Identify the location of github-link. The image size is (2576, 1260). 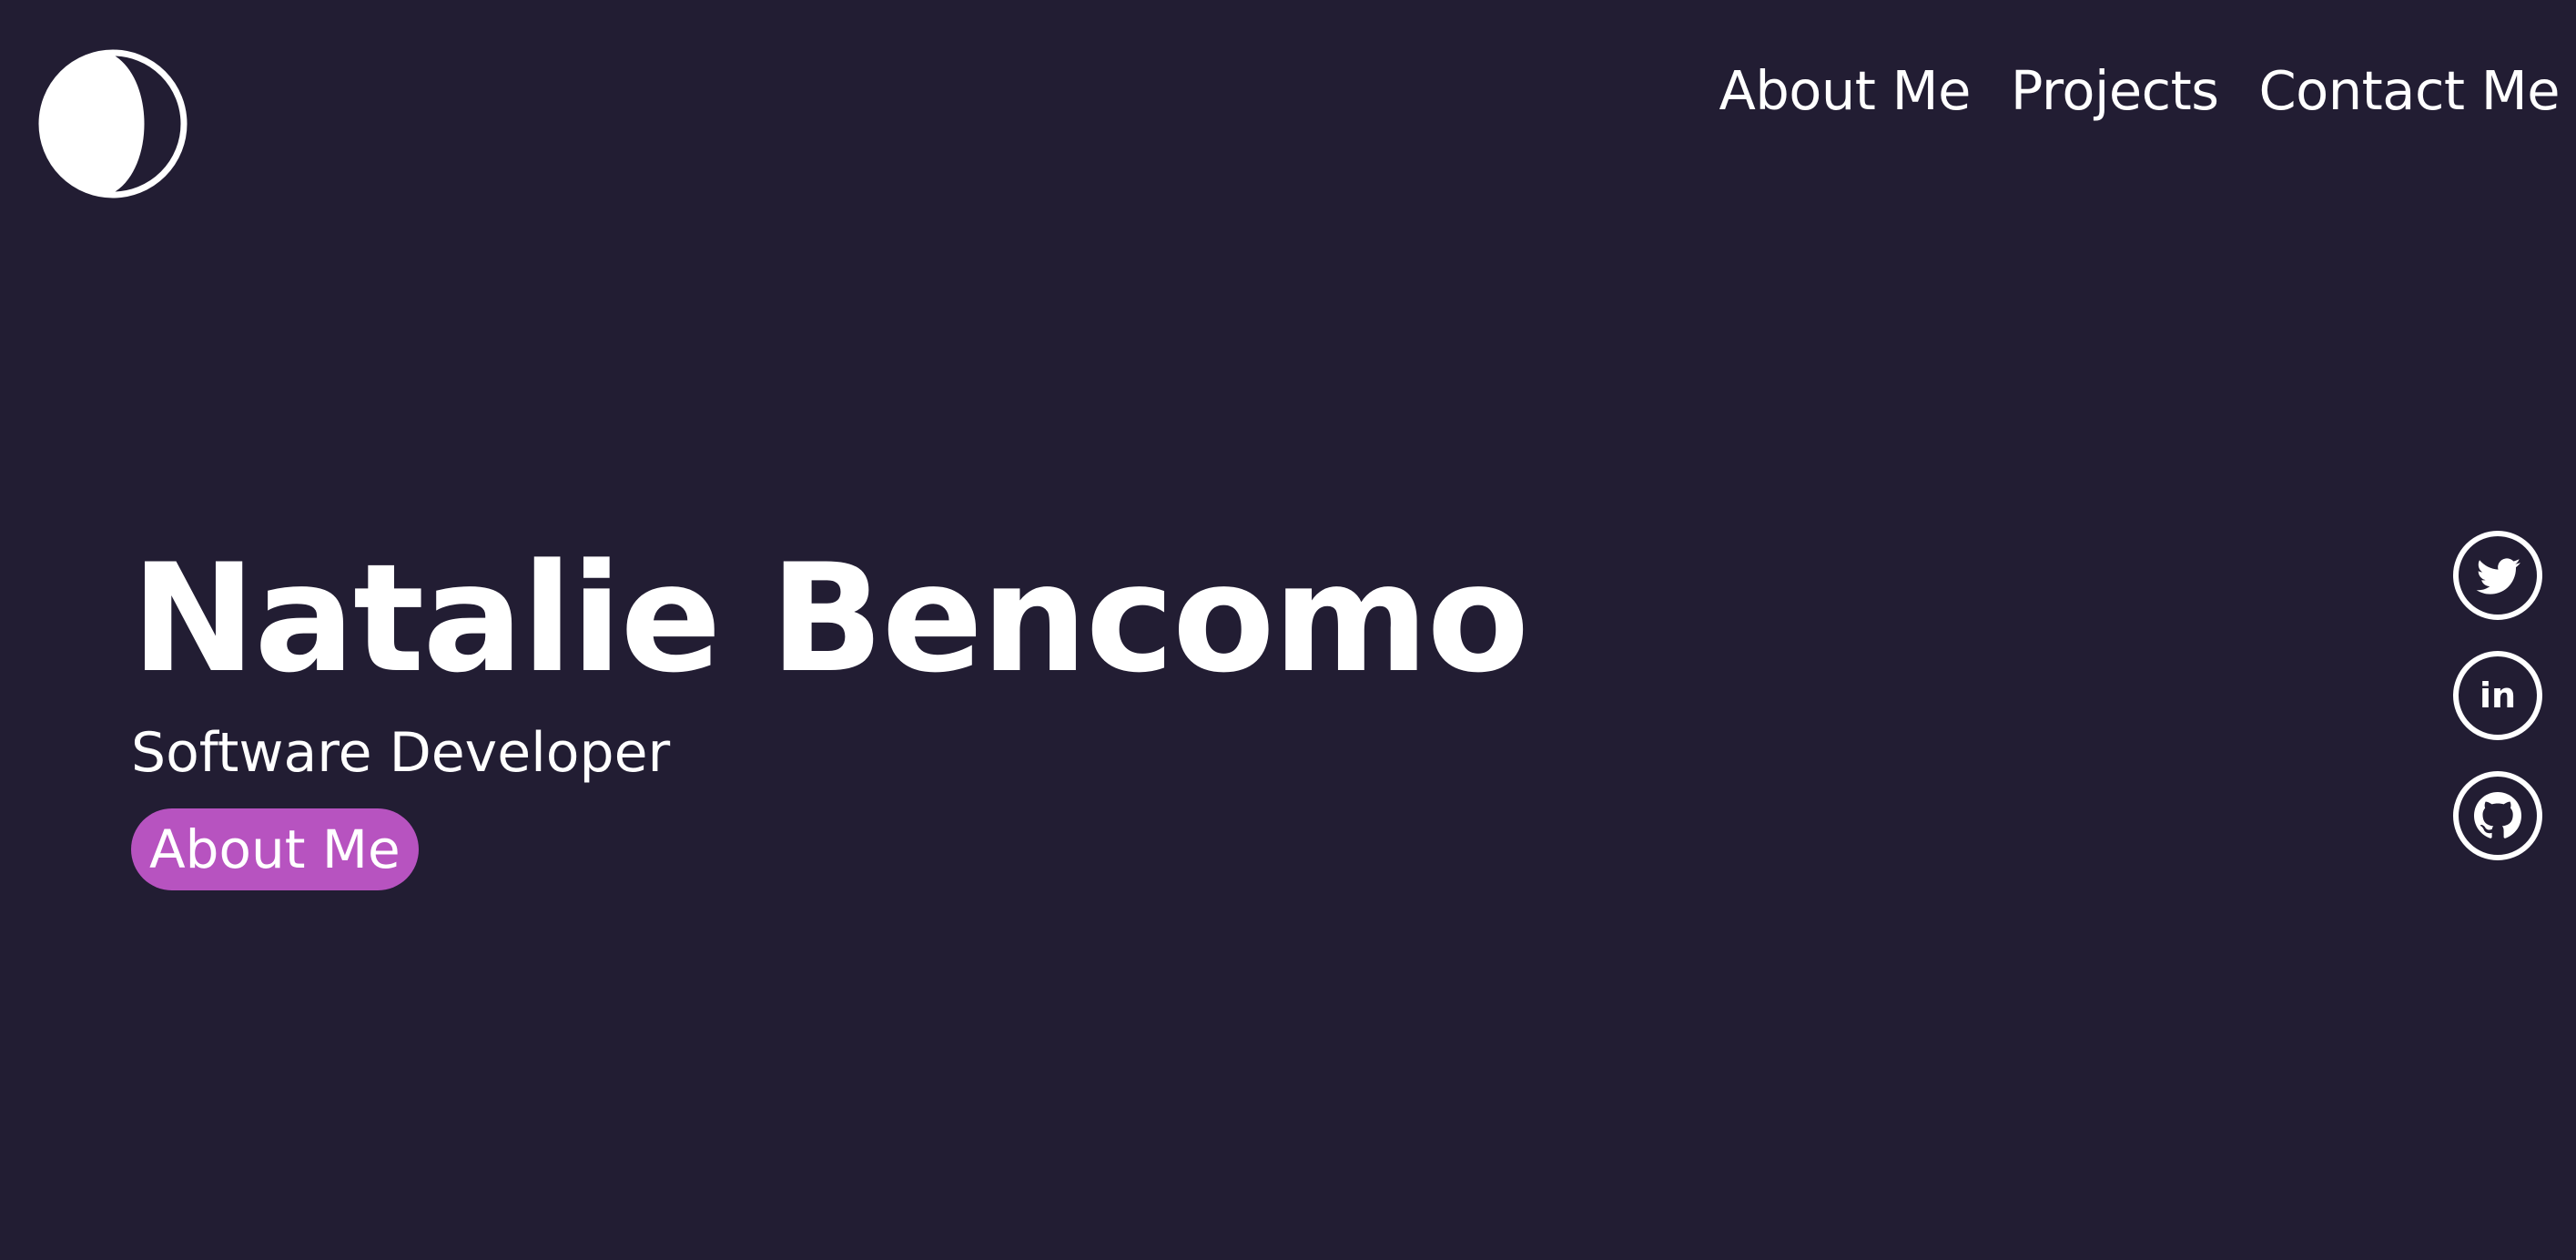
(2497, 815).